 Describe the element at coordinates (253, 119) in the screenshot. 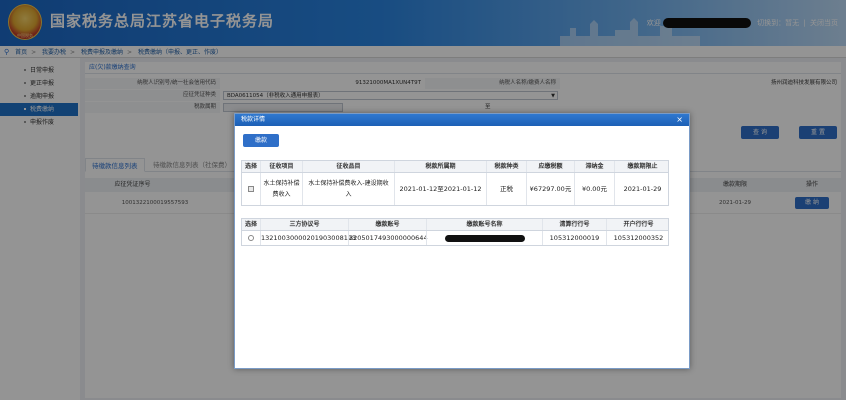

I see `modal-title: 税款详情` at that location.